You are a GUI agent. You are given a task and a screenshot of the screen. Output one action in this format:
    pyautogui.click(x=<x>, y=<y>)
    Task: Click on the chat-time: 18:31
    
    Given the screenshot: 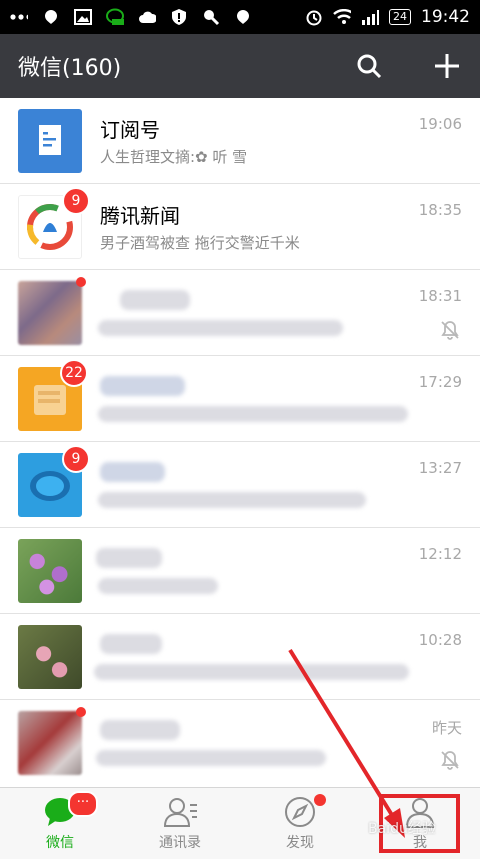 What is the action you would take?
    pyautogui.click(x=440, y=296)
    